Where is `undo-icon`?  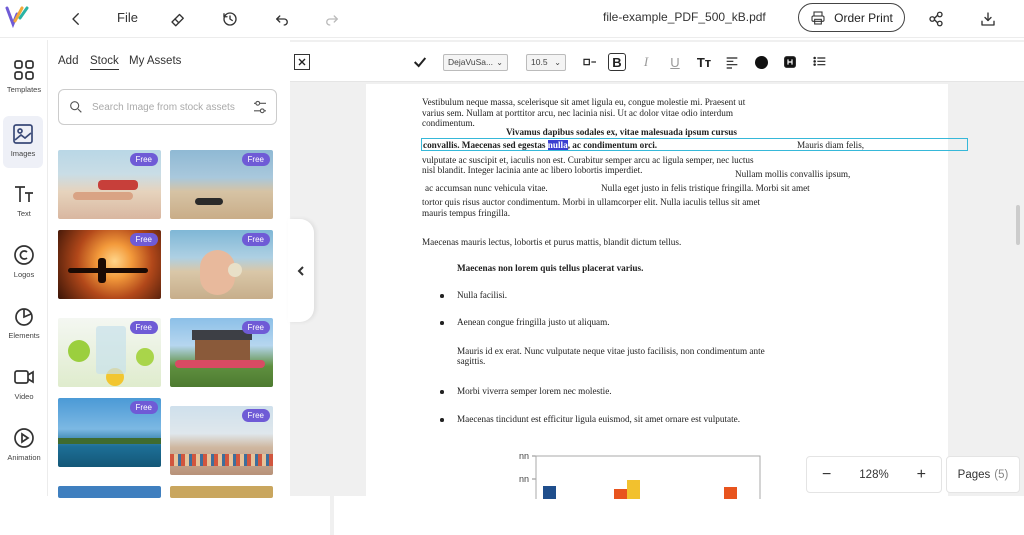
undo-icon is located at coordinates (282, 19).